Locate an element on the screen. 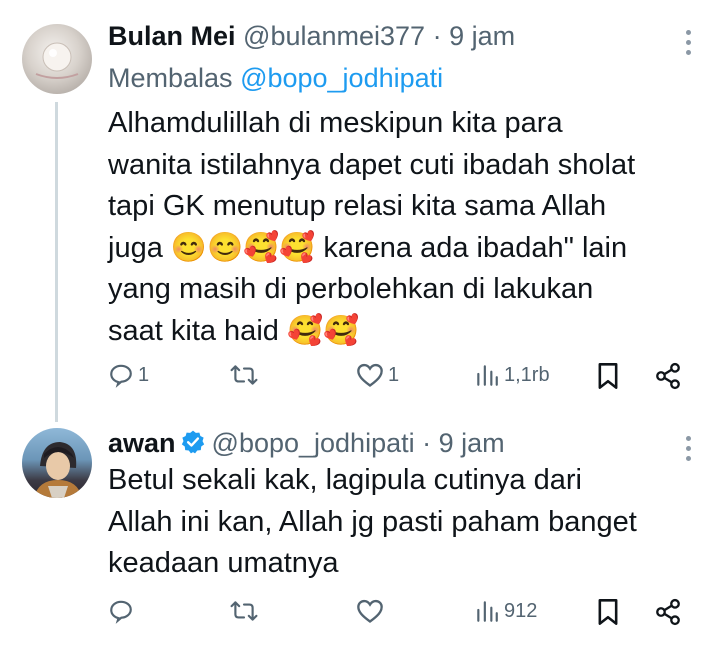 The image size is (720, 647). like-button is located at coordinates (372, 611).